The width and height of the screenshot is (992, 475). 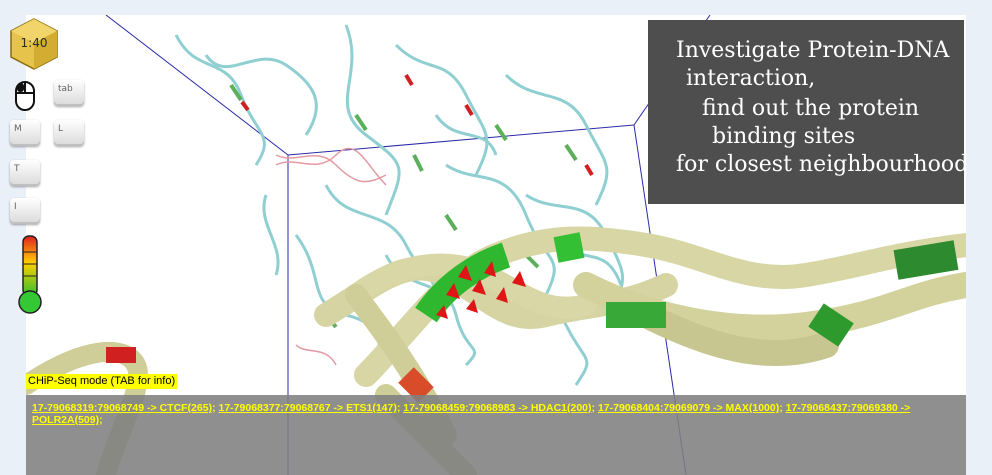 What do you see at coordinates (34, 43) in the screenshot?
I see `timer-value: 1:40` at bounding box center [34, 43].